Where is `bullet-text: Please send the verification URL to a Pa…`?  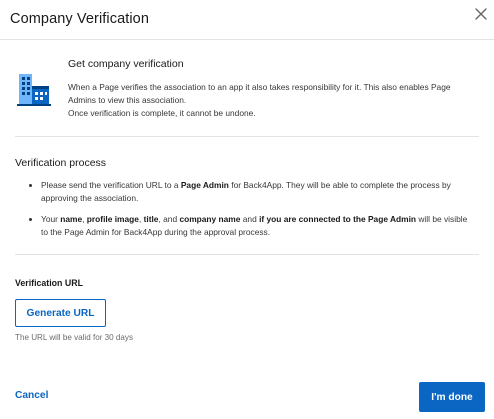
bullet-text: Please send the verification URL to a Pa… is located at coordinates (246, 191).